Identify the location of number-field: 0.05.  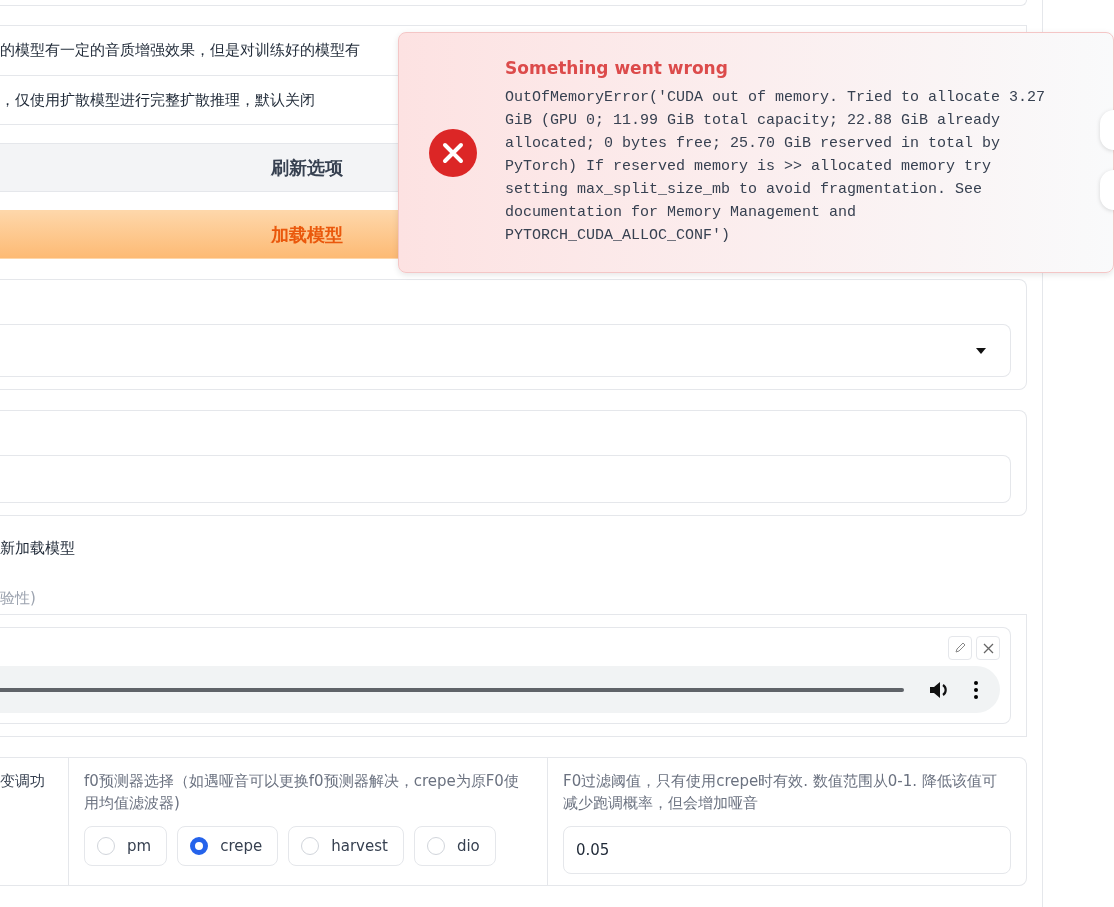
(787, 850).